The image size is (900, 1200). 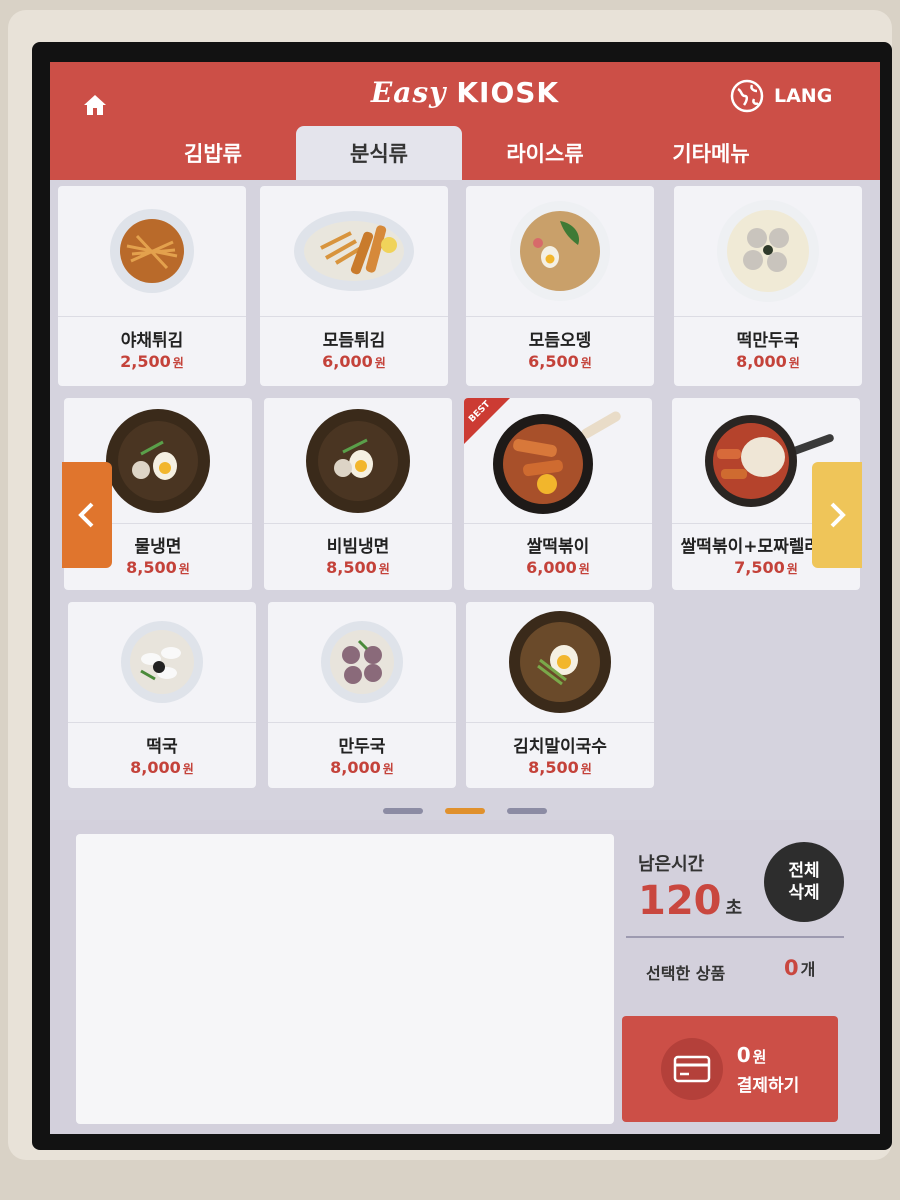 I want to click on menu-item-rice-tteokbokki: BEST 쌀떡볶이 6,000 원, so click(x=558, y=494).